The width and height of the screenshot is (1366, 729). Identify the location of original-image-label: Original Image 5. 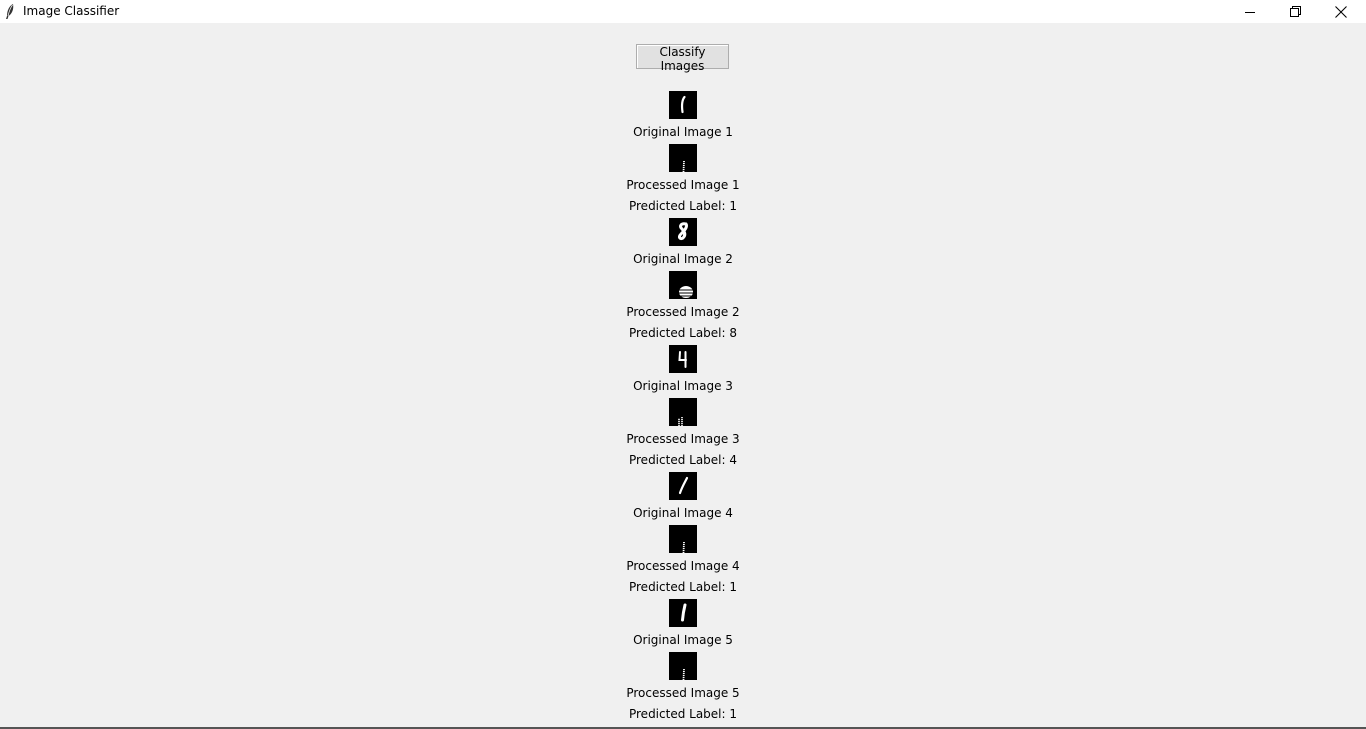
(683, 640).